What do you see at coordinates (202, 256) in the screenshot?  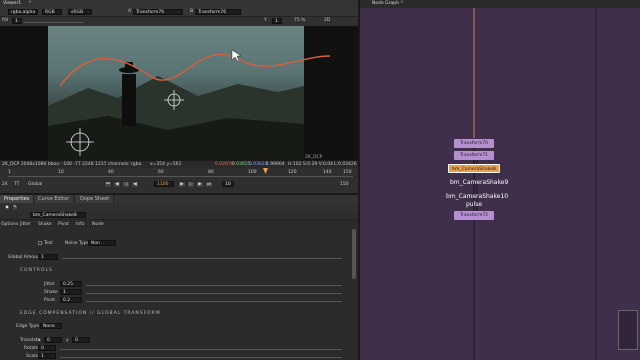 I see `global-amount-slider` at bounding box center [202, 256].